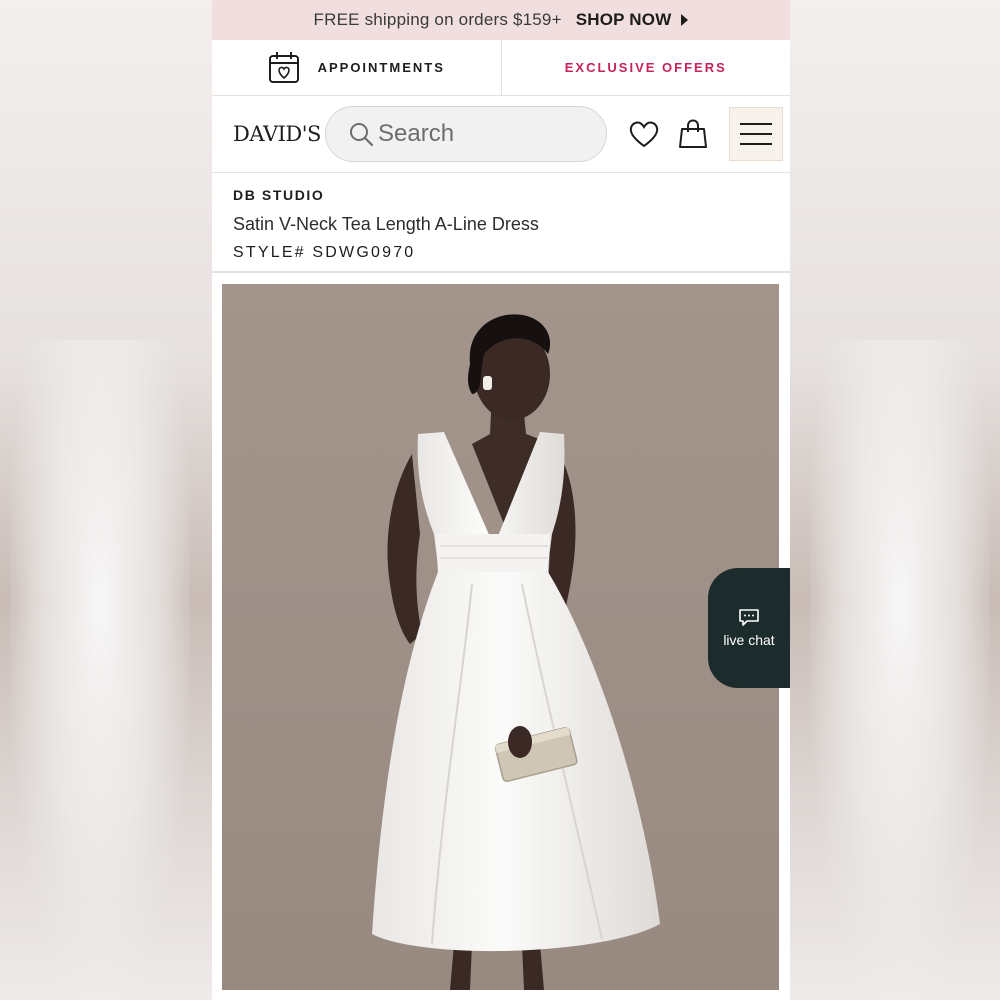 Image resolution: width=1000 pixels, height=1000 pixels. What do you see at coordinates (437, 19) in the screenshot?
I see `promo-text: FREE shipping on orders $159+` at bounding box center [437, 19].